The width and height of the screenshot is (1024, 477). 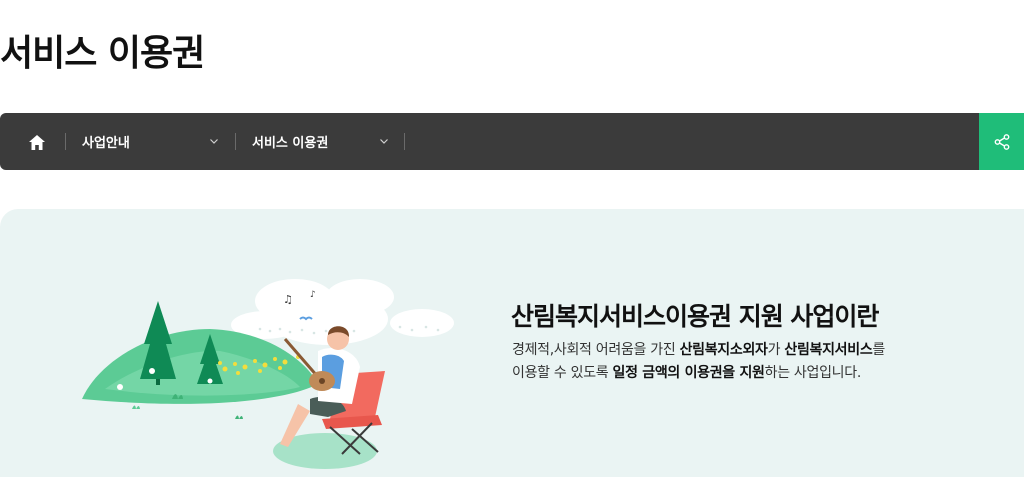 What do you see at coordinates (688, 373) in the screenshot?
I see `desc-highlight: 일정 금액의 이용권을 지원` at bounding box center [688, 373].